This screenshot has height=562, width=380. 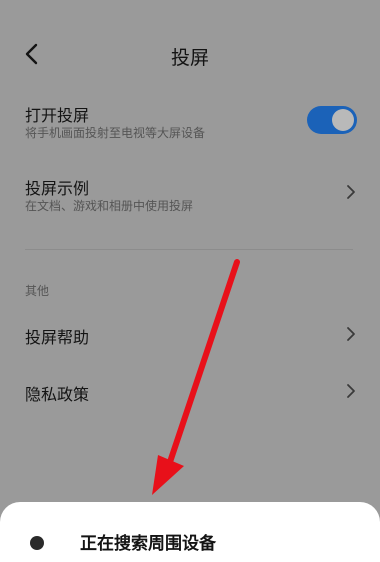 I want to click on bottom-sheet-title: 正在搜索周围设备, so click(x=148, y=544).